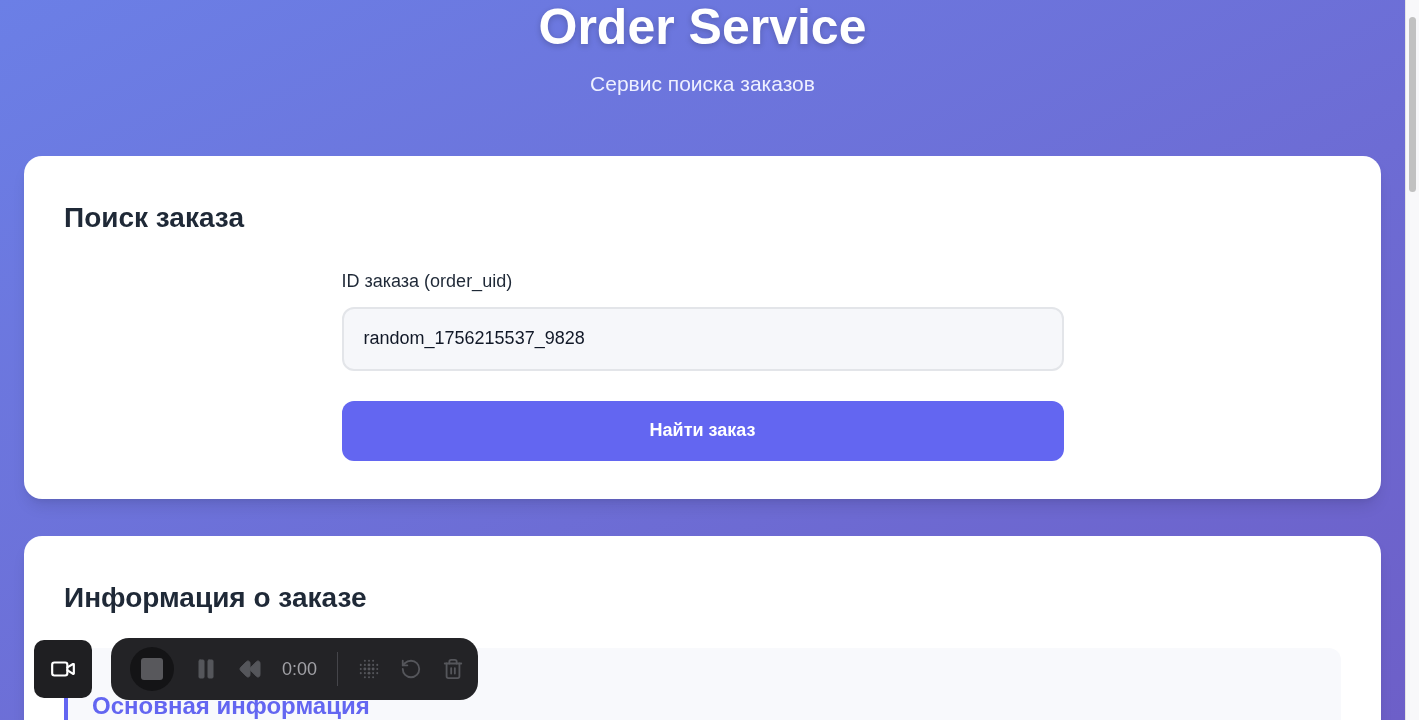 This screenshot has width=1419, height=720. Describe the element at coordinates (1412, 104) in the screenshot. I see `scrollbar-thumb` at that location.